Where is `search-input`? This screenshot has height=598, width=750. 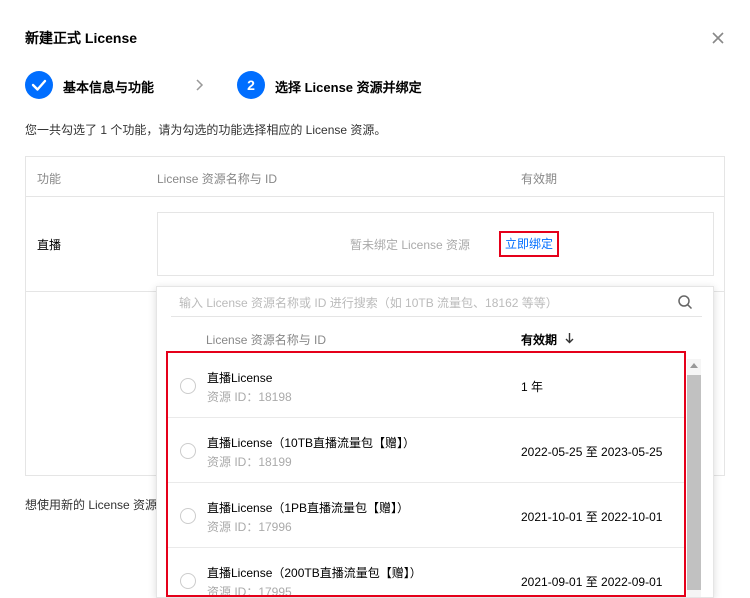
search-input is located at coordinates (436, 303).